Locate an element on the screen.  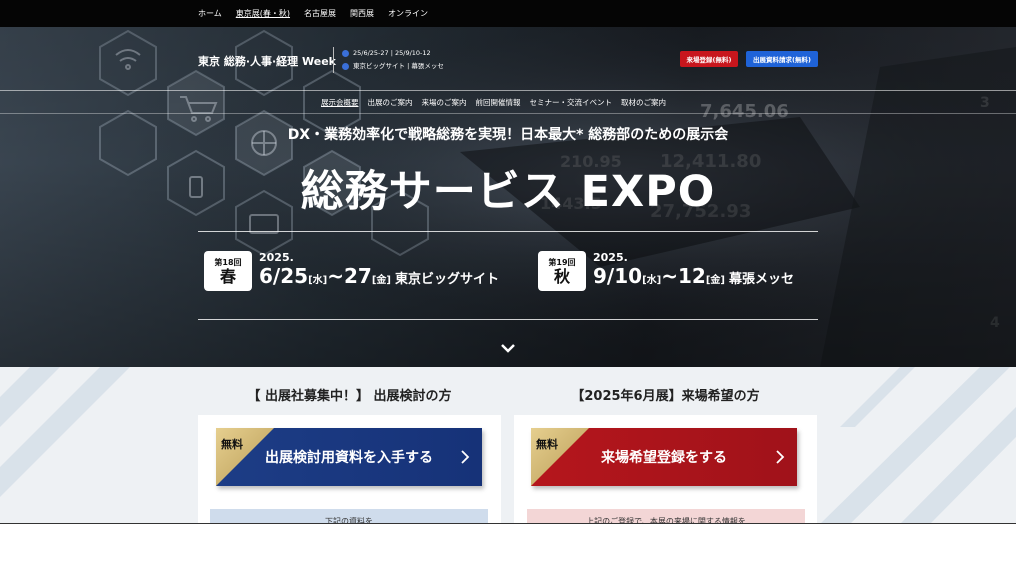
top-nav-kansai: 関西展 is located at coordinates (362, 13).